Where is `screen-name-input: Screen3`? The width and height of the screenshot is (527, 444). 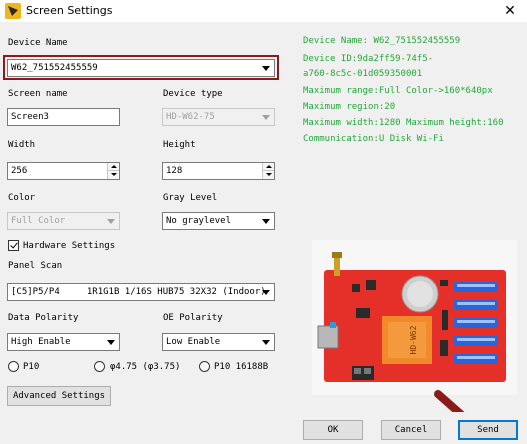 screen-name-input: Screen3 is located at coordinates (63, 117).